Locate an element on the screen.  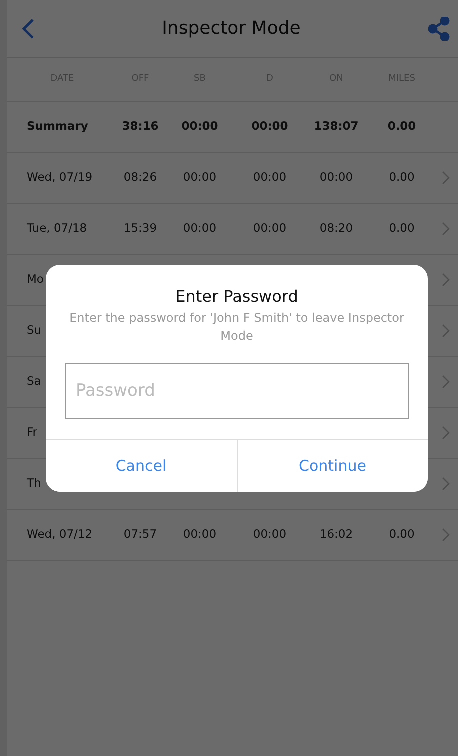
date-cell-text: Su is located at coordinates (34, 331).